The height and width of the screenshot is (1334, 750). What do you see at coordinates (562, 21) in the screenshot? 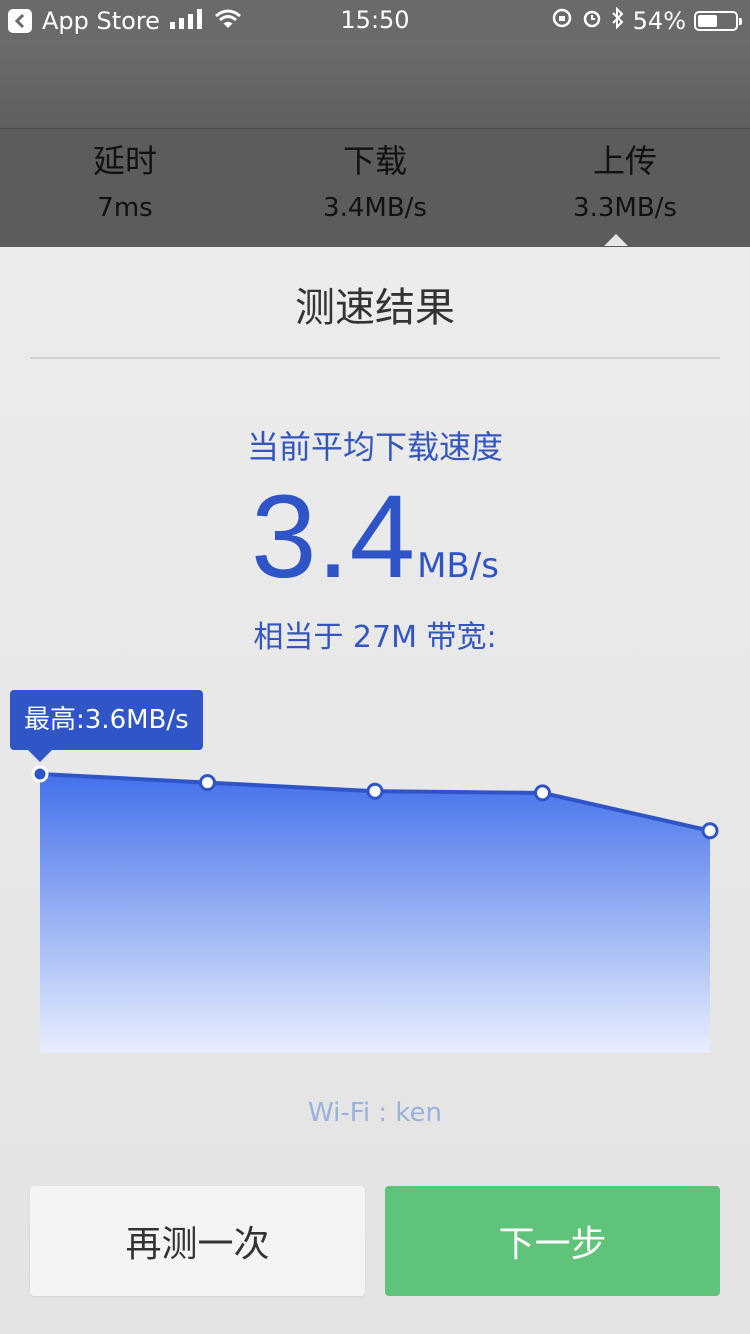
I see `rotation-lock-icon` at bounding box center [562, 21].